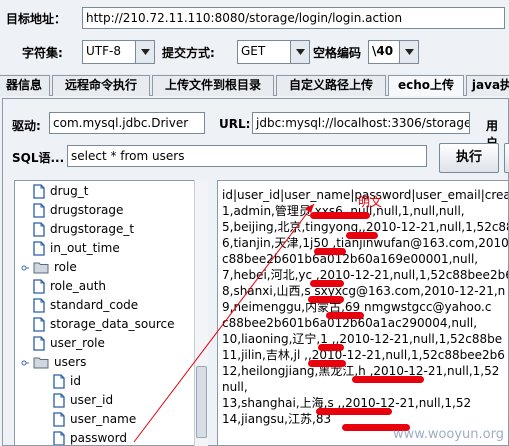  I want to click on execute-button: 执行, so click(469, 158).